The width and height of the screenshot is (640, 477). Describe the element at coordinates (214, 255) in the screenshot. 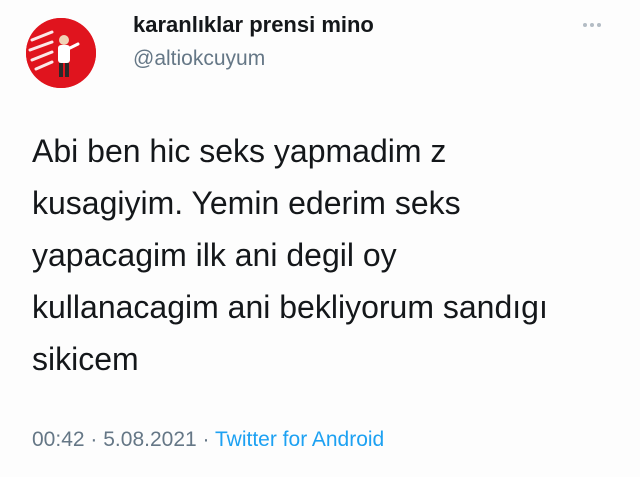

I see `tweet-text-line: yapacagim ilk ani degil oy` at that location.